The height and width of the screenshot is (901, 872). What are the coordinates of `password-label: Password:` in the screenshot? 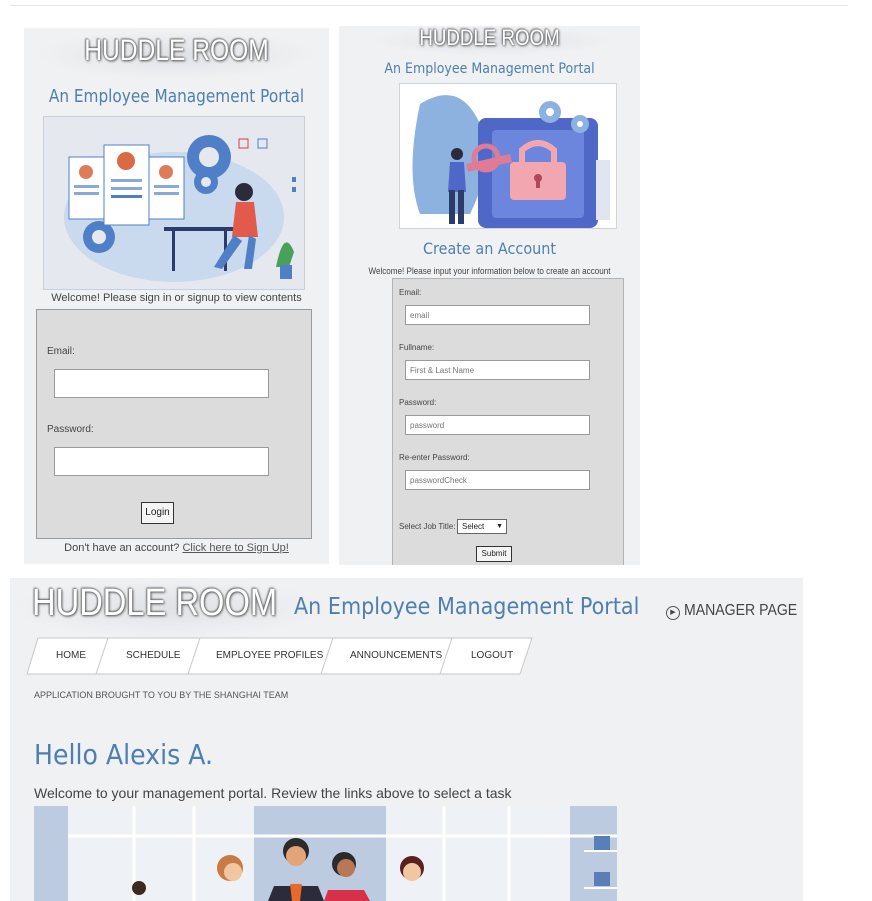 It's located at (70, 429).